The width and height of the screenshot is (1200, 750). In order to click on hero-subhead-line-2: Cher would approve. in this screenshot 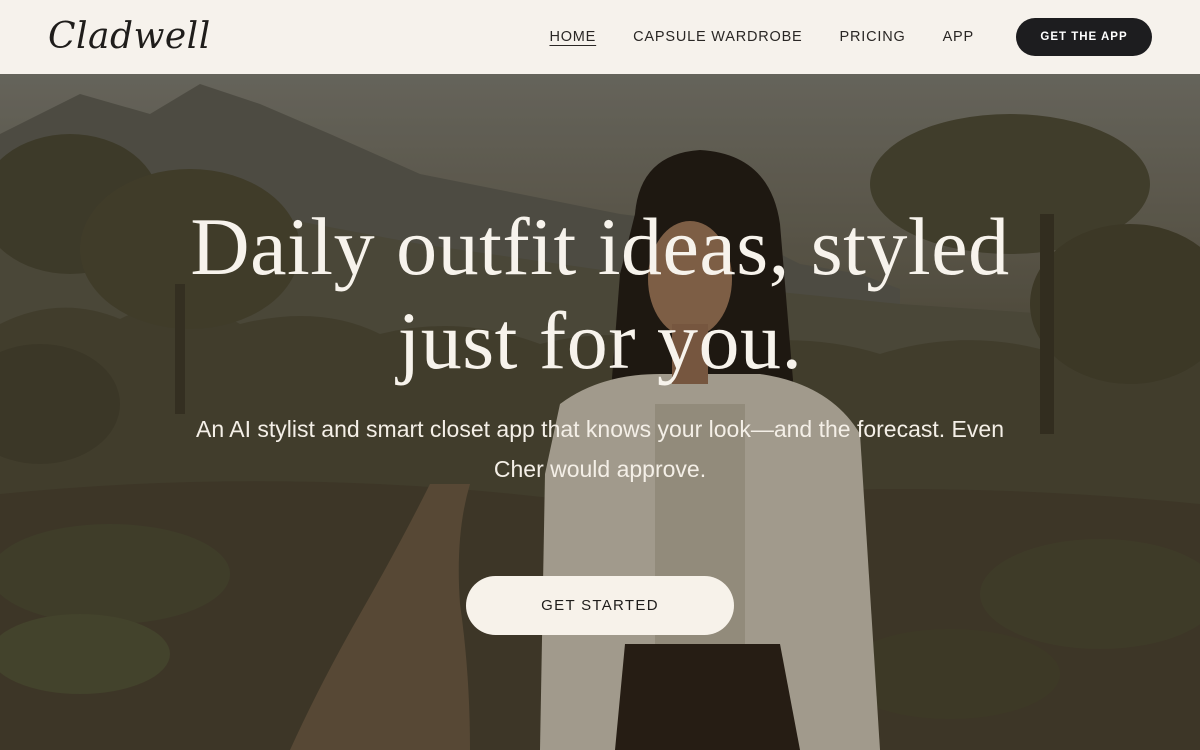, I will do `click(600, 469)`.